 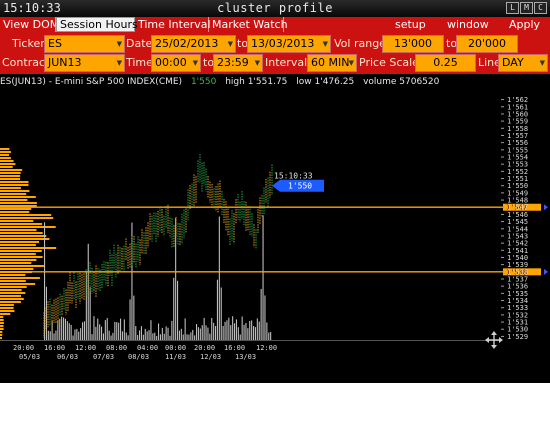 What do you see at coordinates (332, 63) in the screenshot?
I see `interval-select: 60 MIN ▼` at bounding box center [332, 63].